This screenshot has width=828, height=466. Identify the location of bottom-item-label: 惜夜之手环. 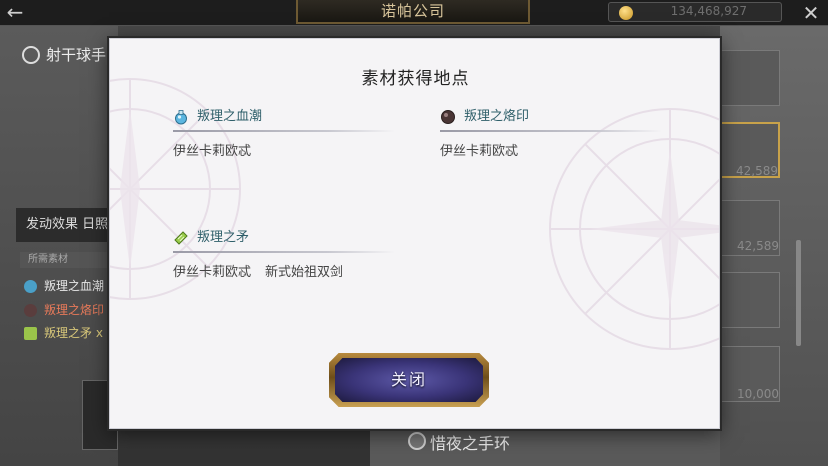
(470, 443).